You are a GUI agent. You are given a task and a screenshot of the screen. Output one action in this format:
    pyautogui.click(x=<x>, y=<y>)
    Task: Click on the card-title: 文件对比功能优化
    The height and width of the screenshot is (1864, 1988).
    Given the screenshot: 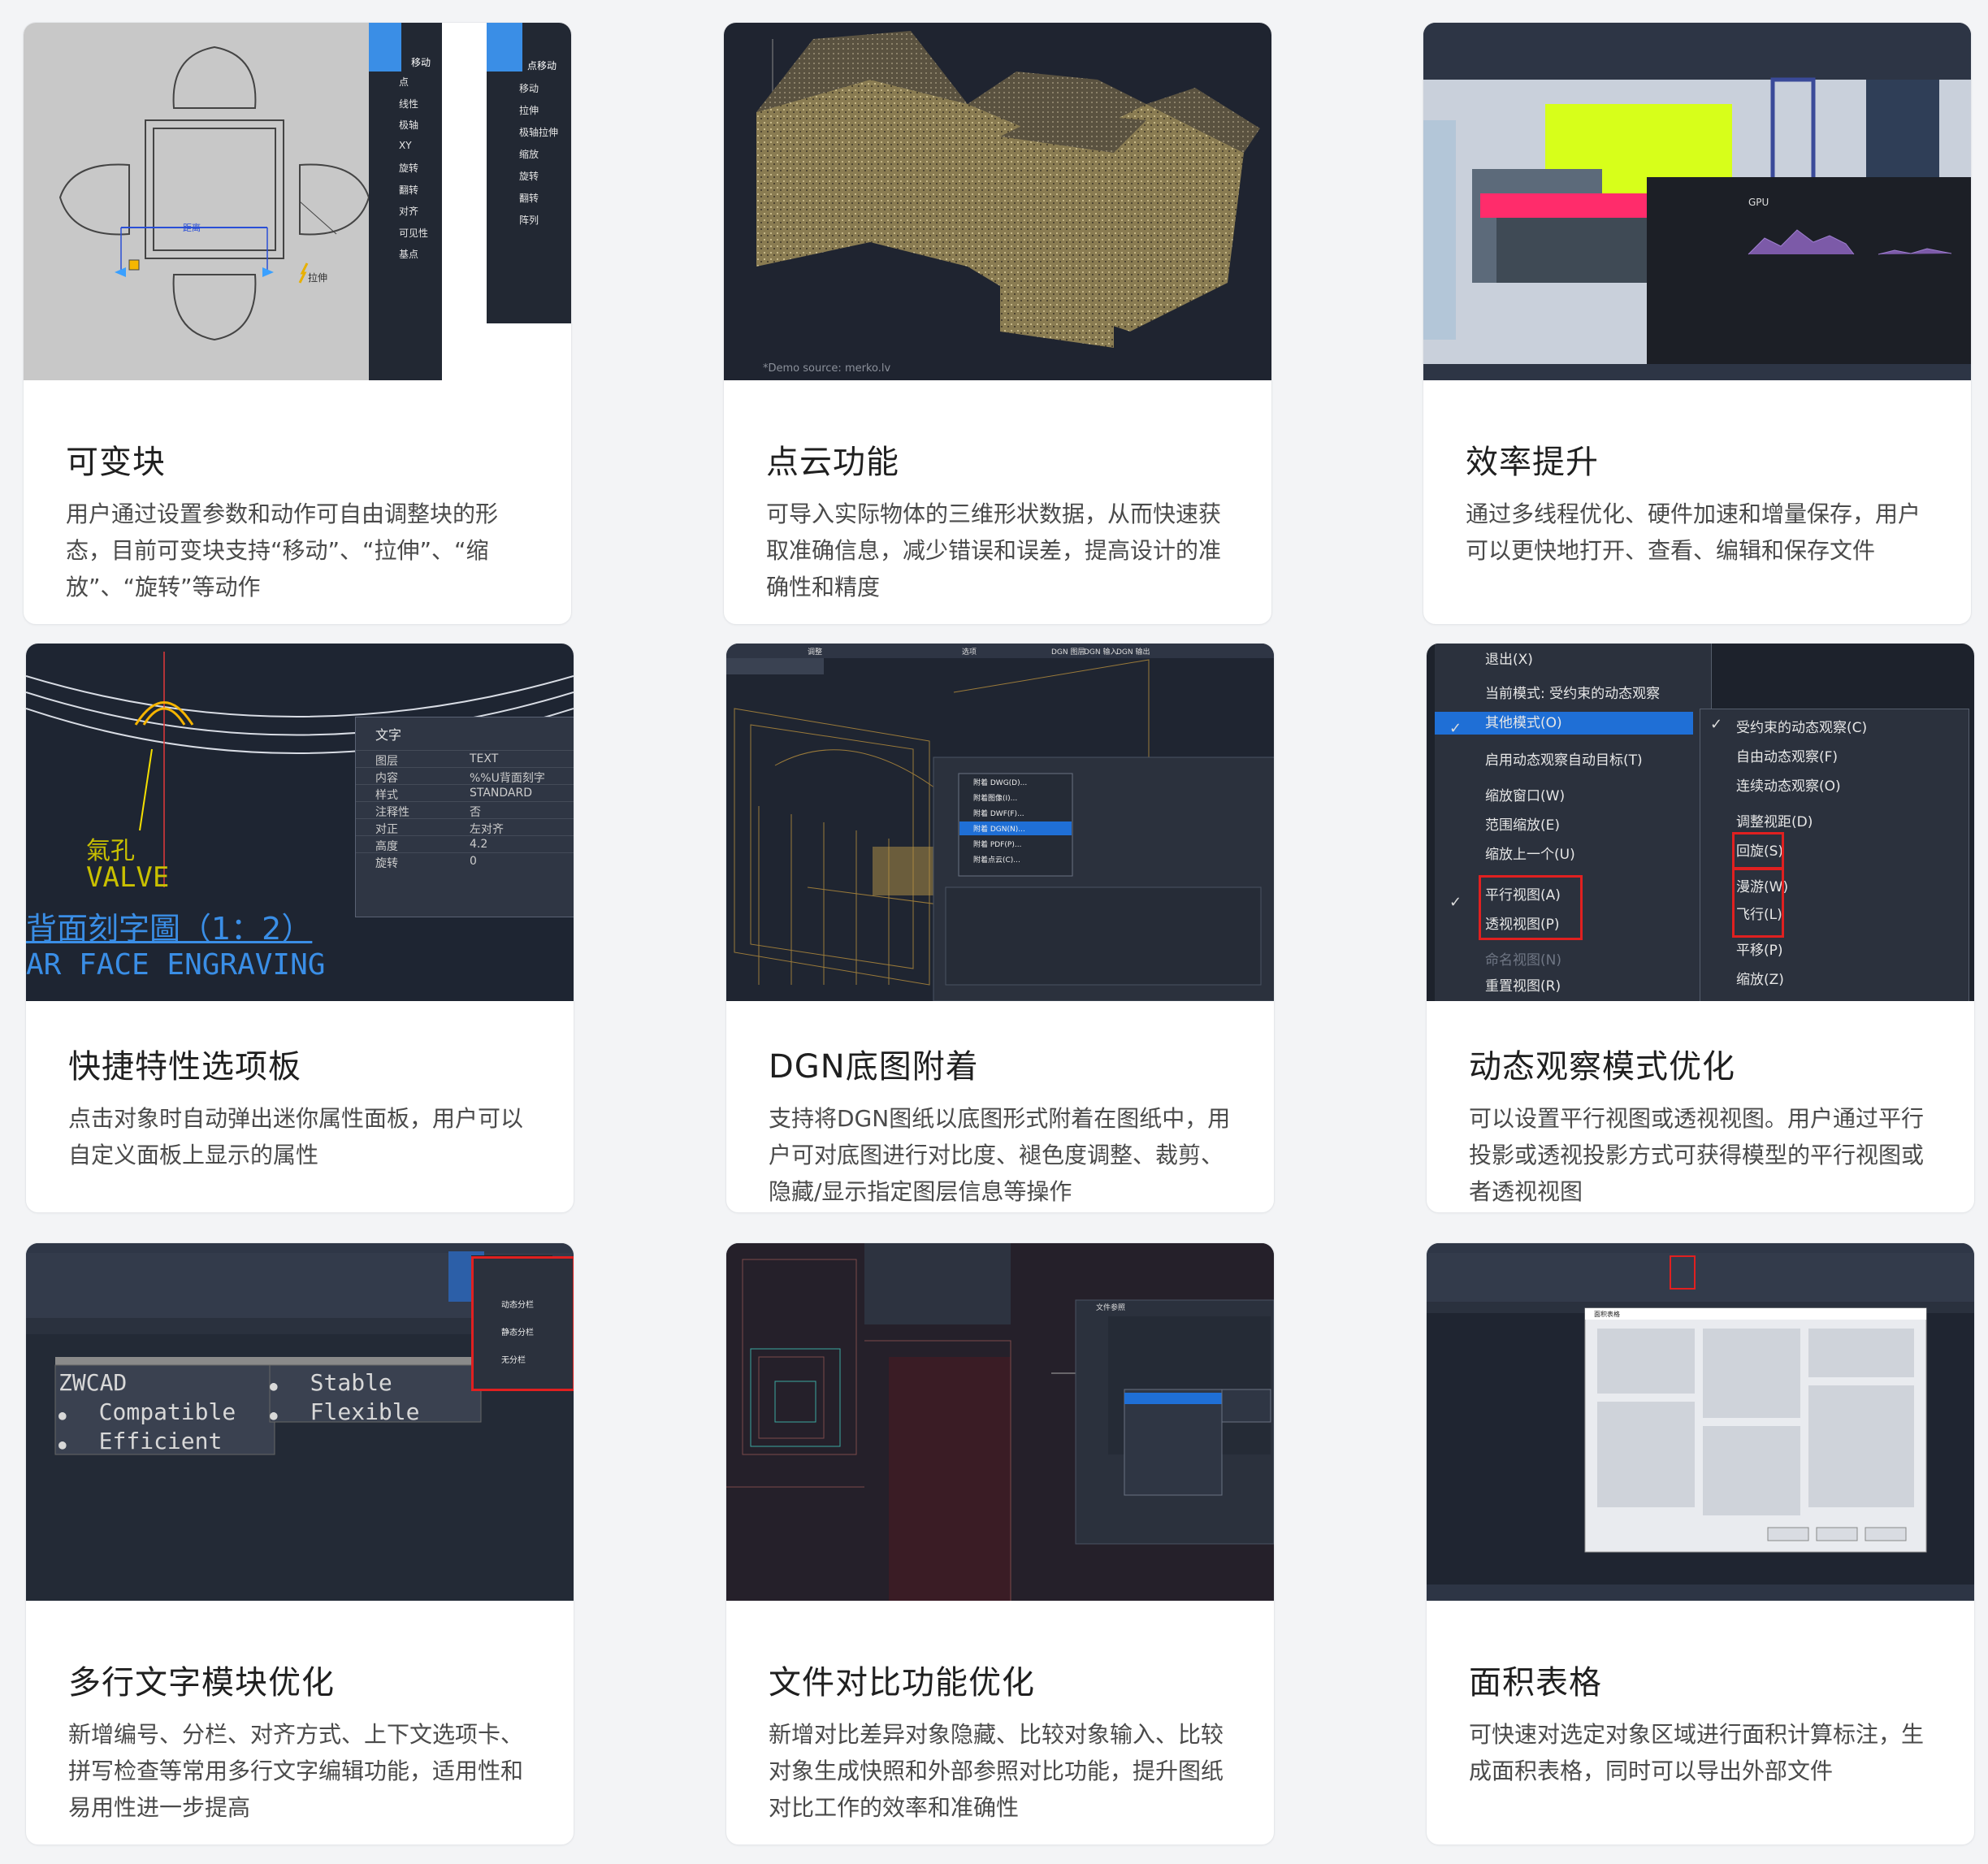 What is the action you would take?
    pyautogui.click(x=902, y=1682)
    